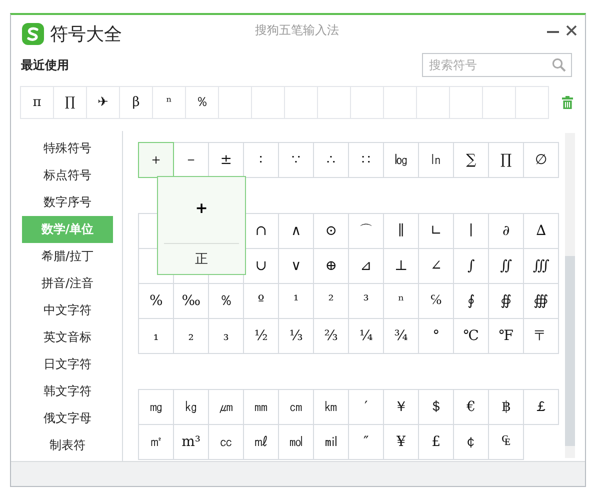 This screenshot has width=596, height=498. Describe the element at coordinates (553, 32) in the screenshot. I see `minimize-icon` at that location.